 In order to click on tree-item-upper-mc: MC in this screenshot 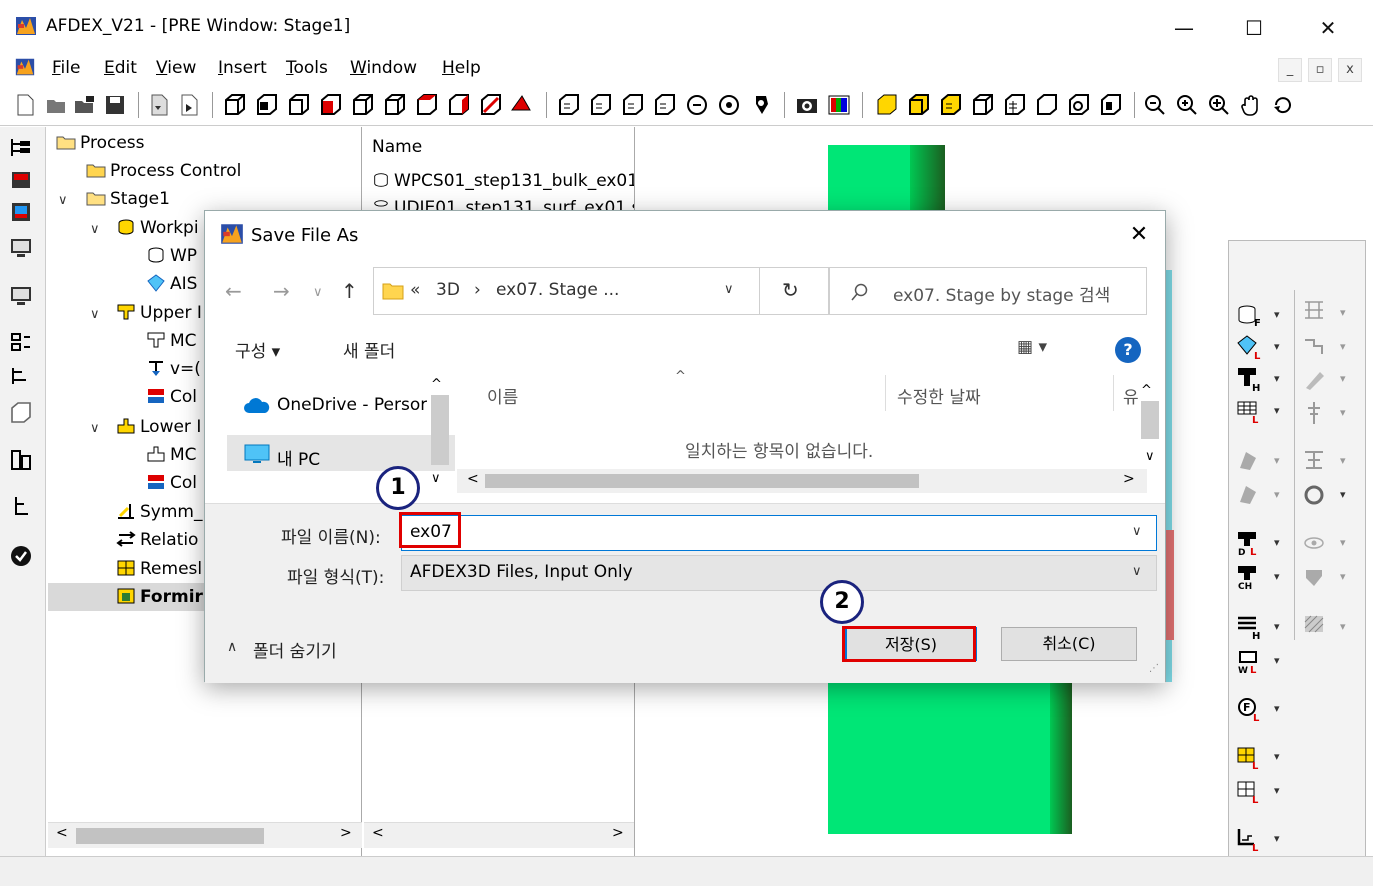, I will do `click(171, 341)`.